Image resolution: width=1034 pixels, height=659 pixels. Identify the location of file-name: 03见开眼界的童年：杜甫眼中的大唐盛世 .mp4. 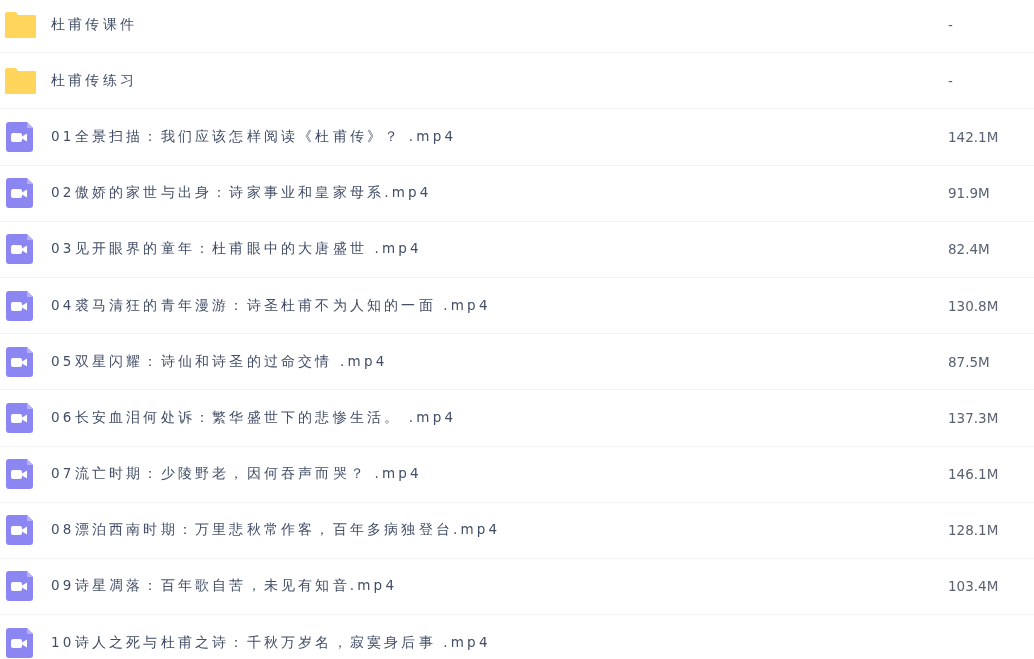
(236, 249).